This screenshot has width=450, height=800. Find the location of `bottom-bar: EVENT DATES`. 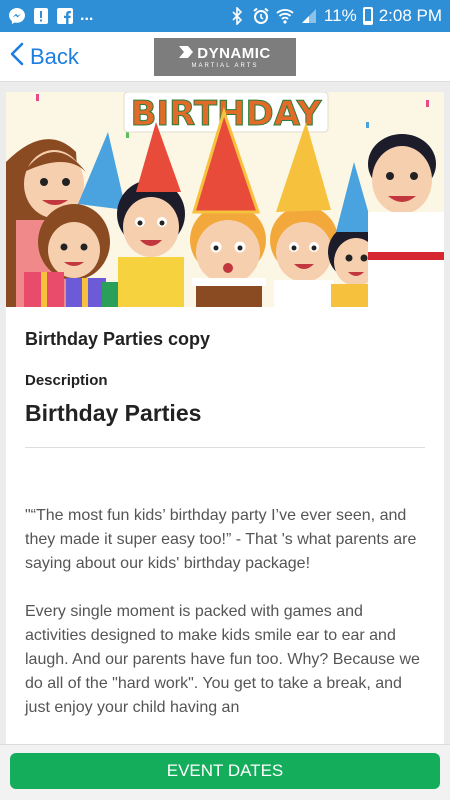

bottom-bar: EVENT DATES is located at coordinates (225, 772).